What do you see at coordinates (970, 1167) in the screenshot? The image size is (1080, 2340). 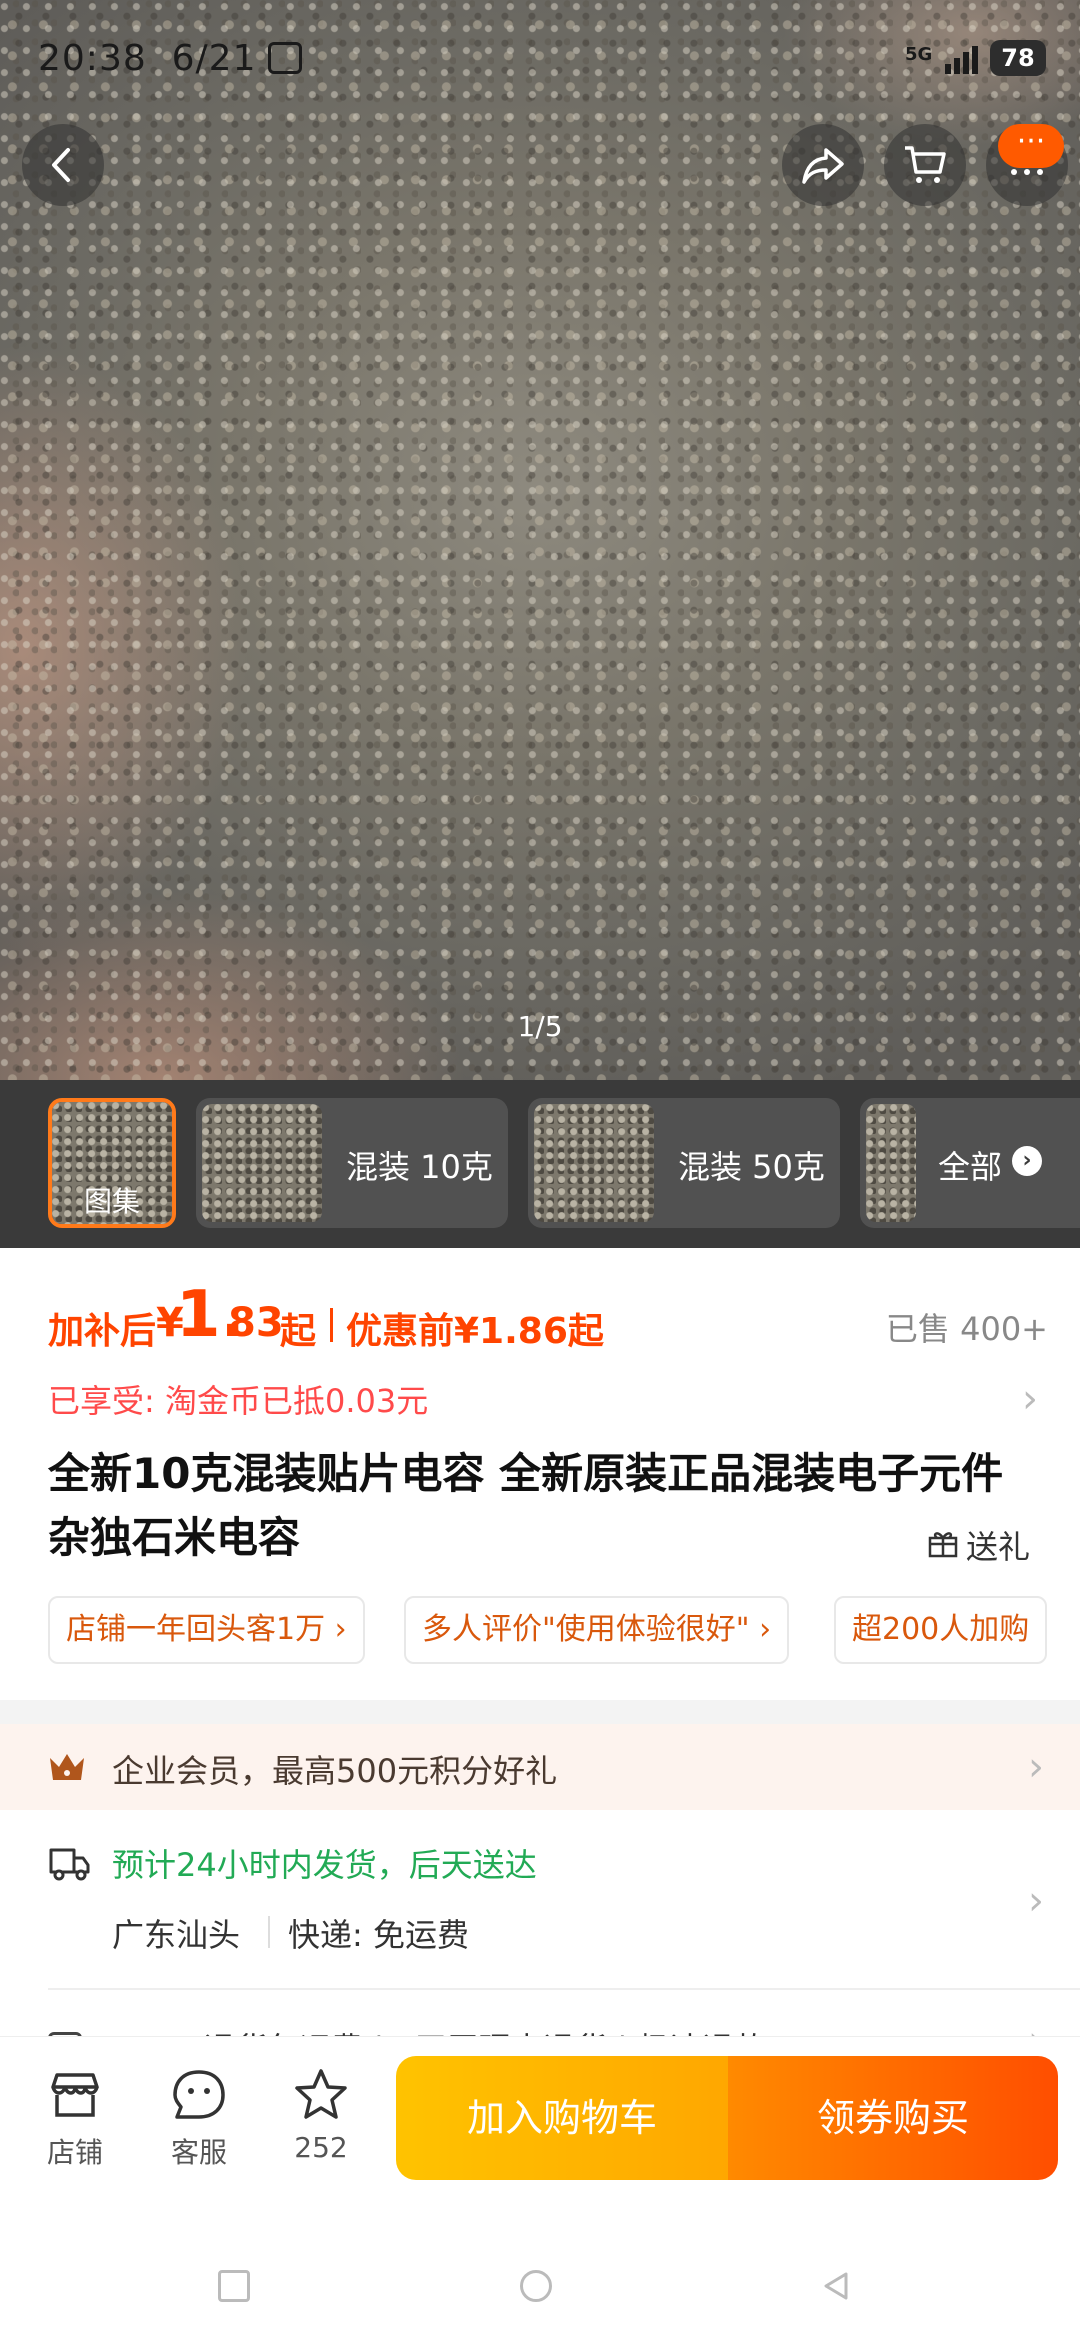 I see `thumbnail-label: 全部` at bounding box center [970, 1167].